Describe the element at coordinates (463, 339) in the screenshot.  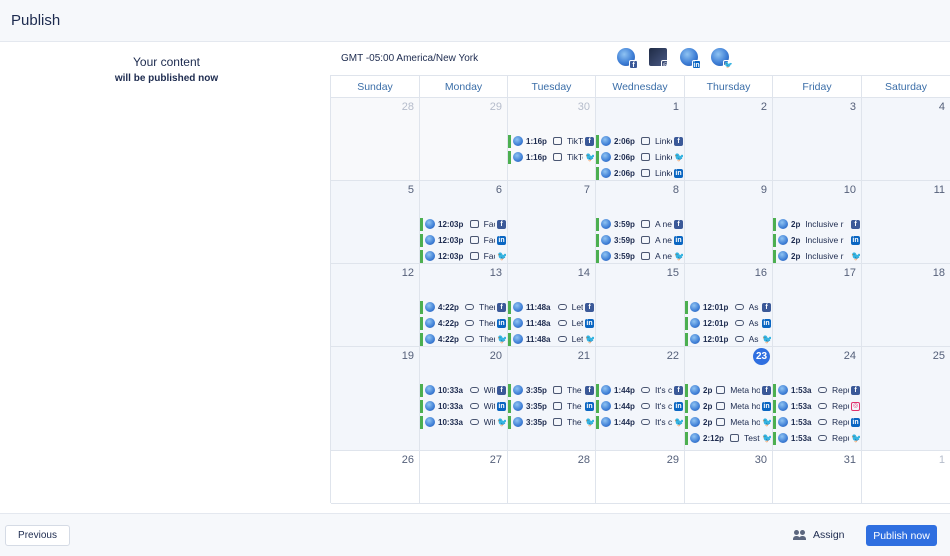
I see `scheduled-post: 4:22p There🐦` at that location.